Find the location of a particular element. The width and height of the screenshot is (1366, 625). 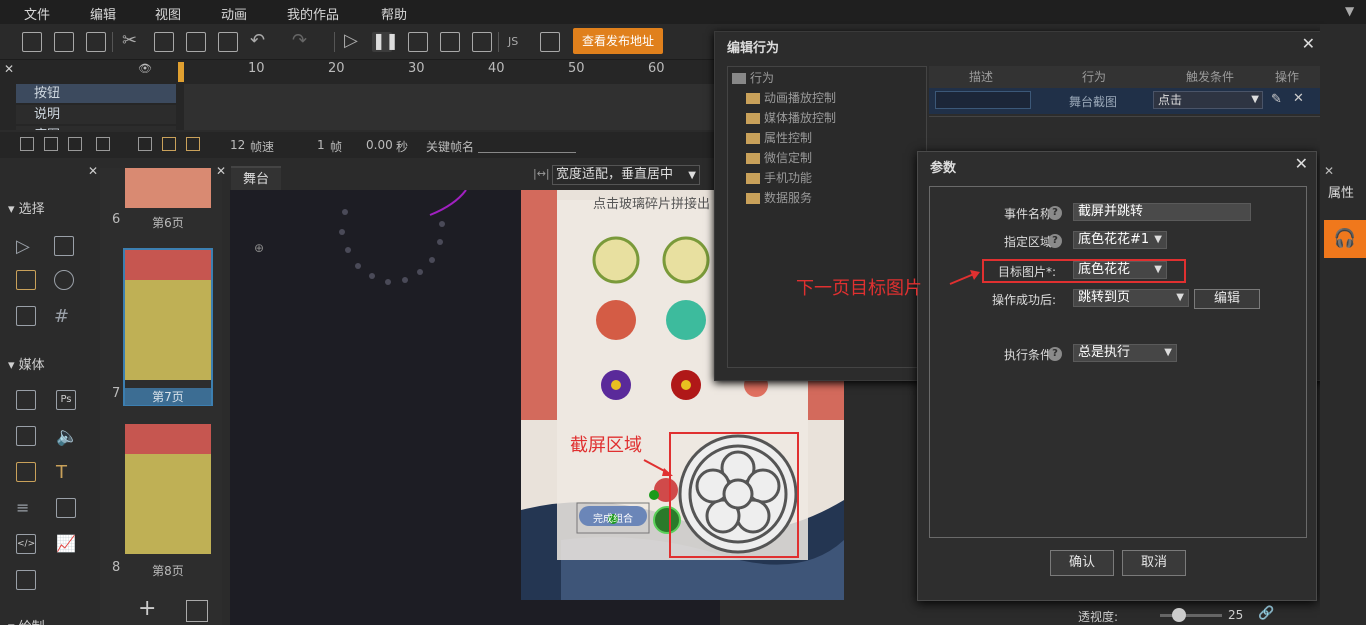

view-publish-address-button: 查看发布地址 is located at coordinates (618, 41).